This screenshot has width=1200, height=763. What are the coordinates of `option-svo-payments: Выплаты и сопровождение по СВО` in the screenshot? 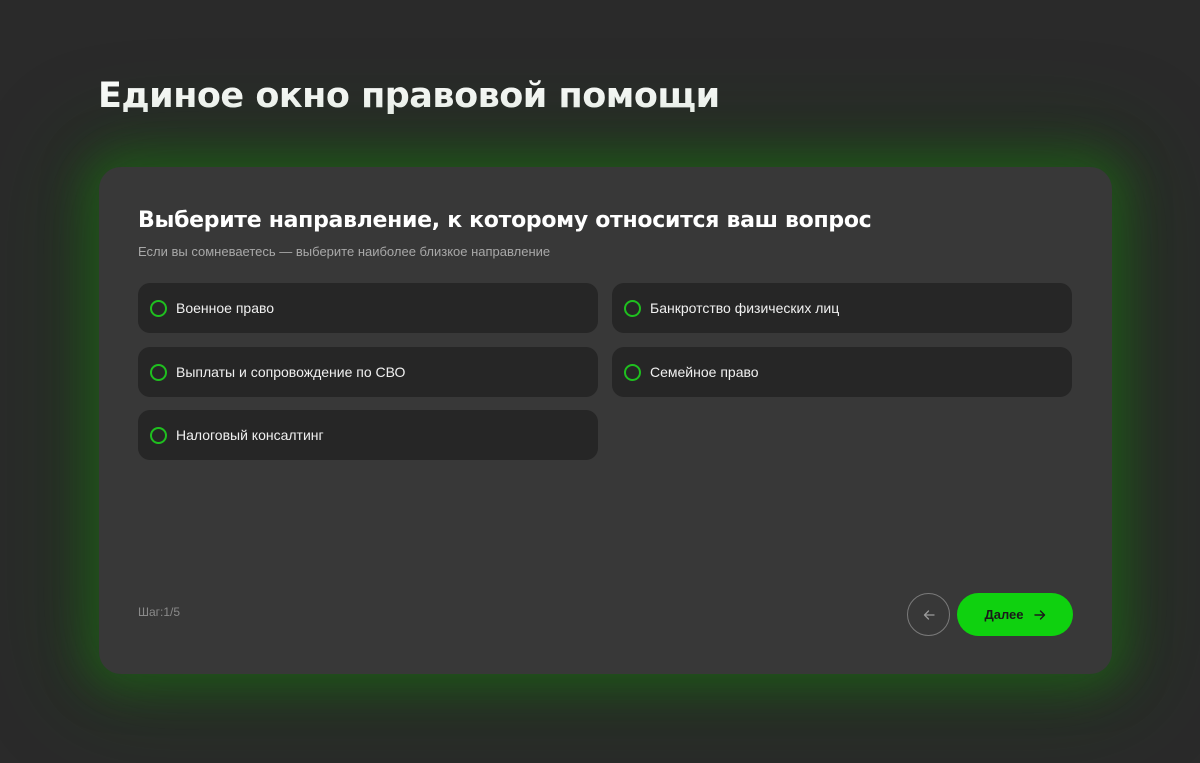 It's located at (368, 372).